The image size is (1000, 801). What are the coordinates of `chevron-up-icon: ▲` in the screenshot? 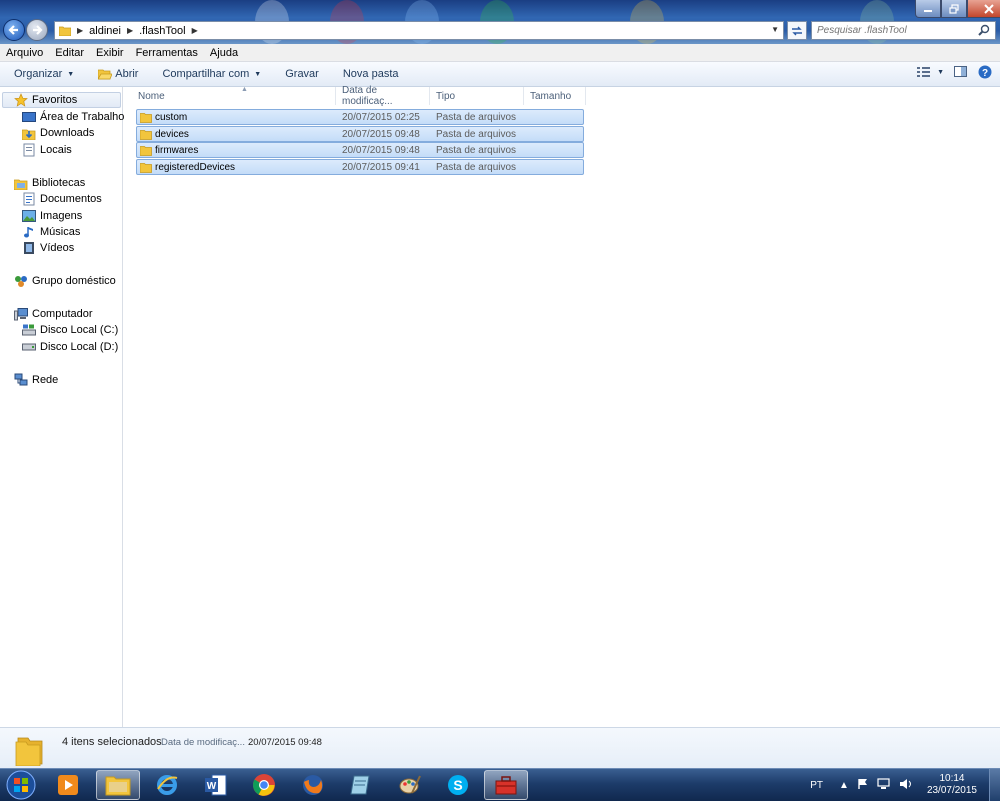 It's located at (844, 785).